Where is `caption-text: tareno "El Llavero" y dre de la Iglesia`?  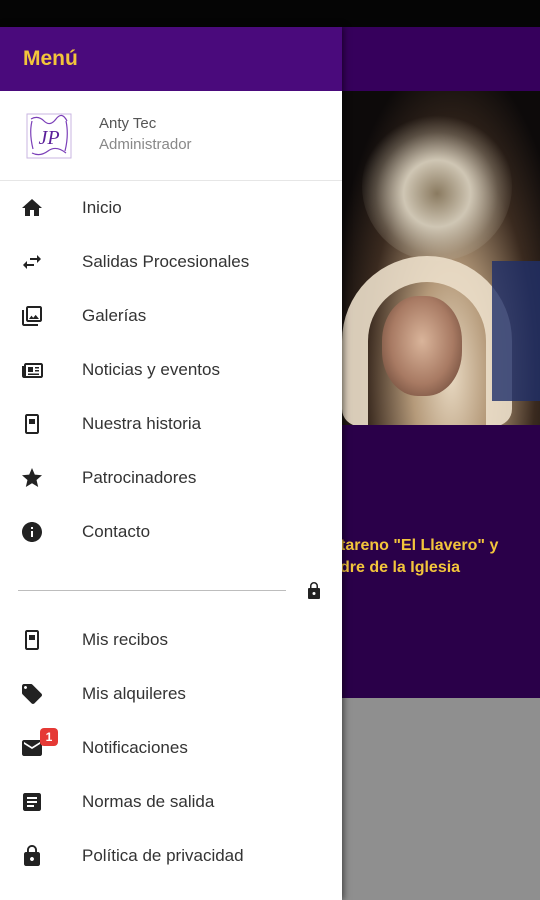 caption-text: tareno "El Llavero" y dre de la Iglesia is located at coordinates (440, 557).